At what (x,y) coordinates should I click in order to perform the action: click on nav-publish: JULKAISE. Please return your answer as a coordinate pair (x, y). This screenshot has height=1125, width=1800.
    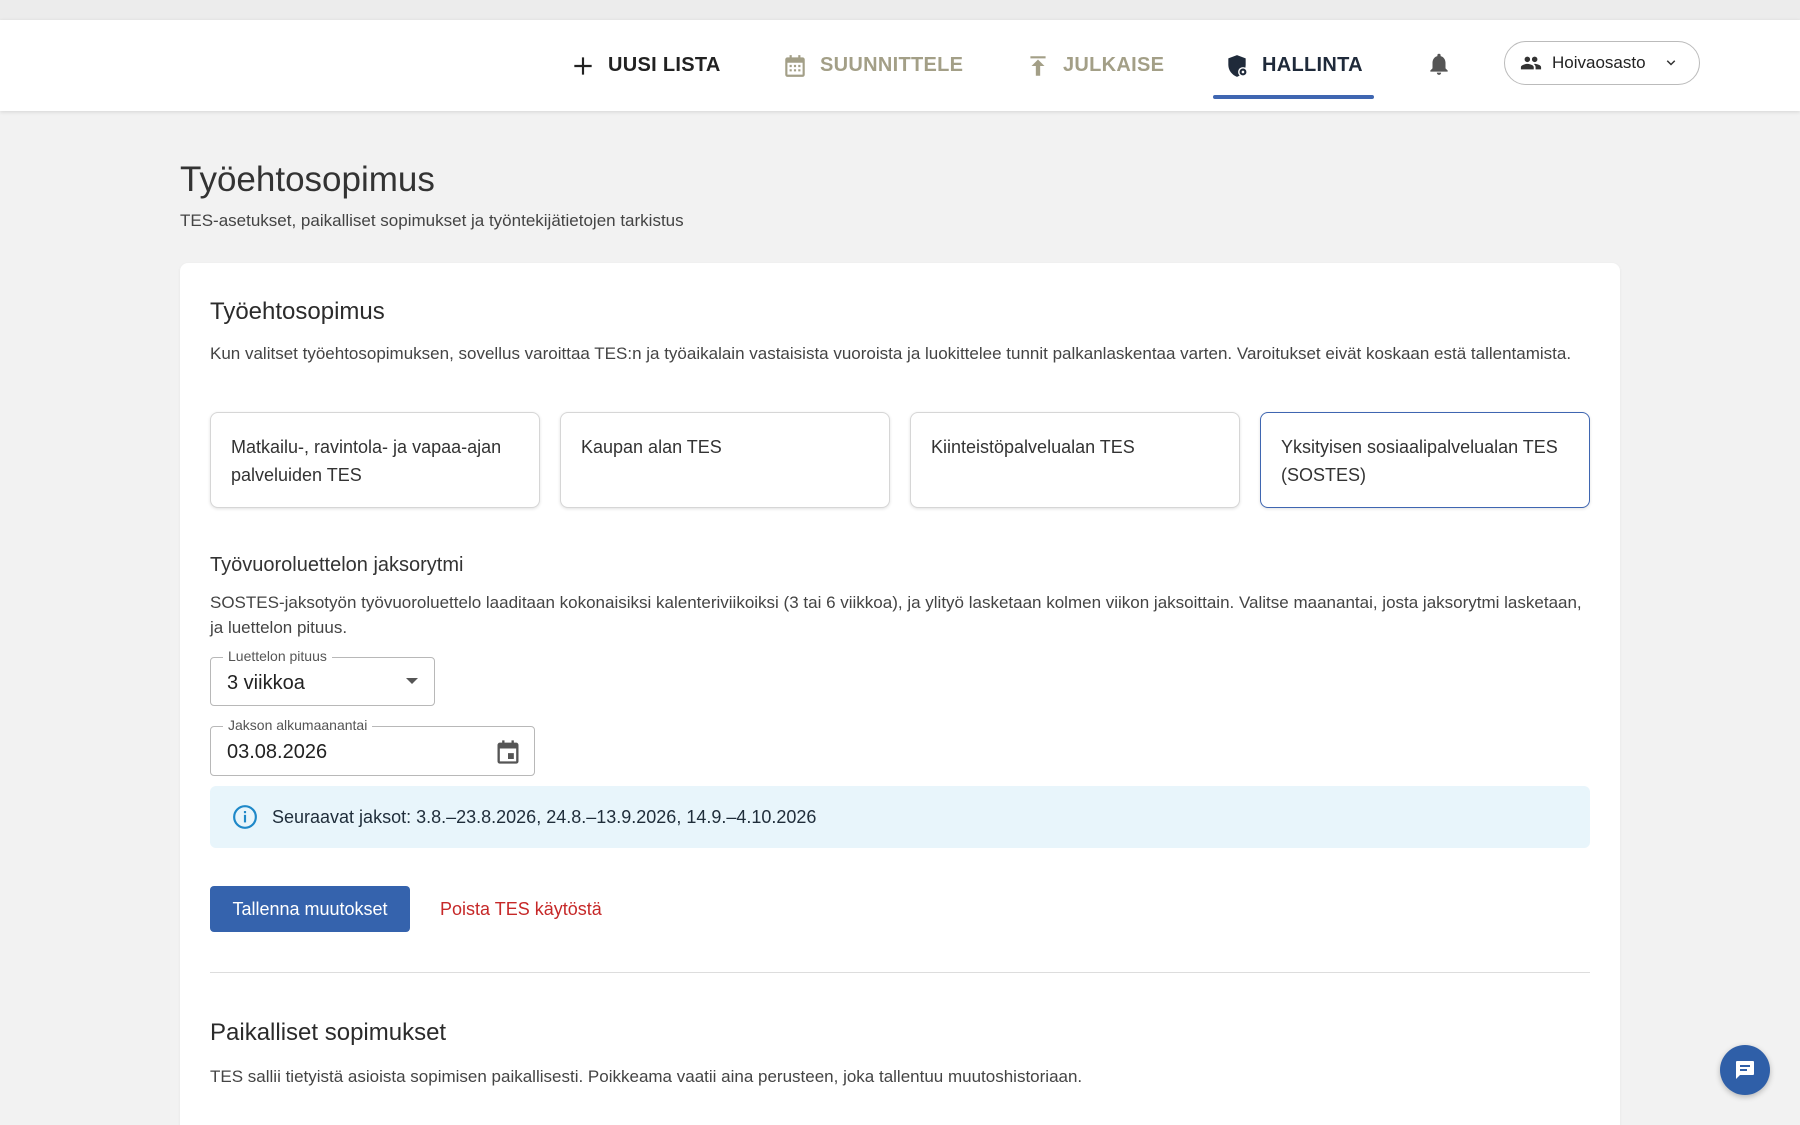
    Looking at the image, I should click on (1094, 65).